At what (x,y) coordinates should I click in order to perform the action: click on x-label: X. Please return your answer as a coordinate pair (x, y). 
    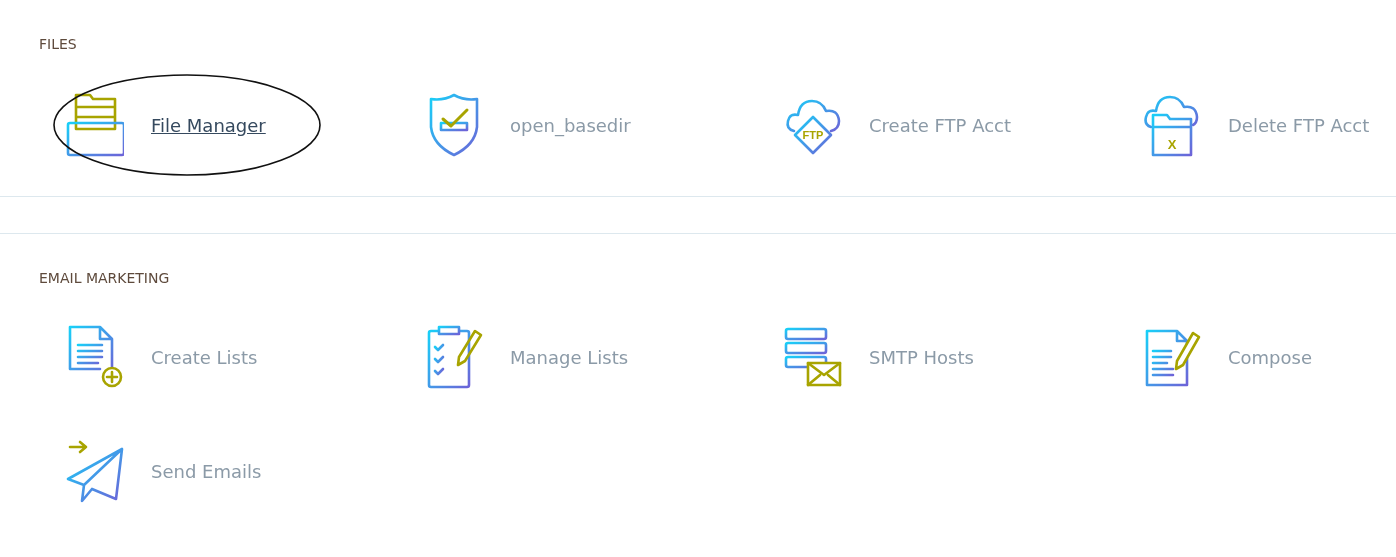
    Looking at the image, I should click on (1172, 144).